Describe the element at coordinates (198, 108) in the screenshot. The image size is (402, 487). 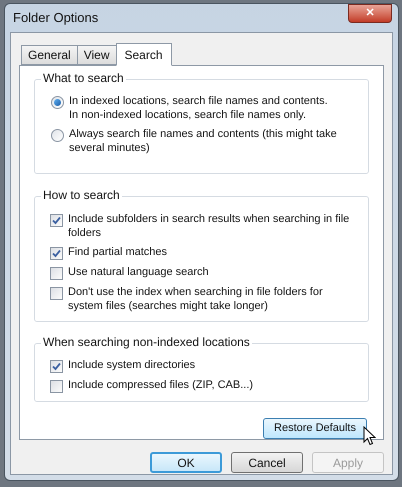
I see `option-label: In indexed locations, search file names and contents. In non-indexed locations, search file names only.` at that location.